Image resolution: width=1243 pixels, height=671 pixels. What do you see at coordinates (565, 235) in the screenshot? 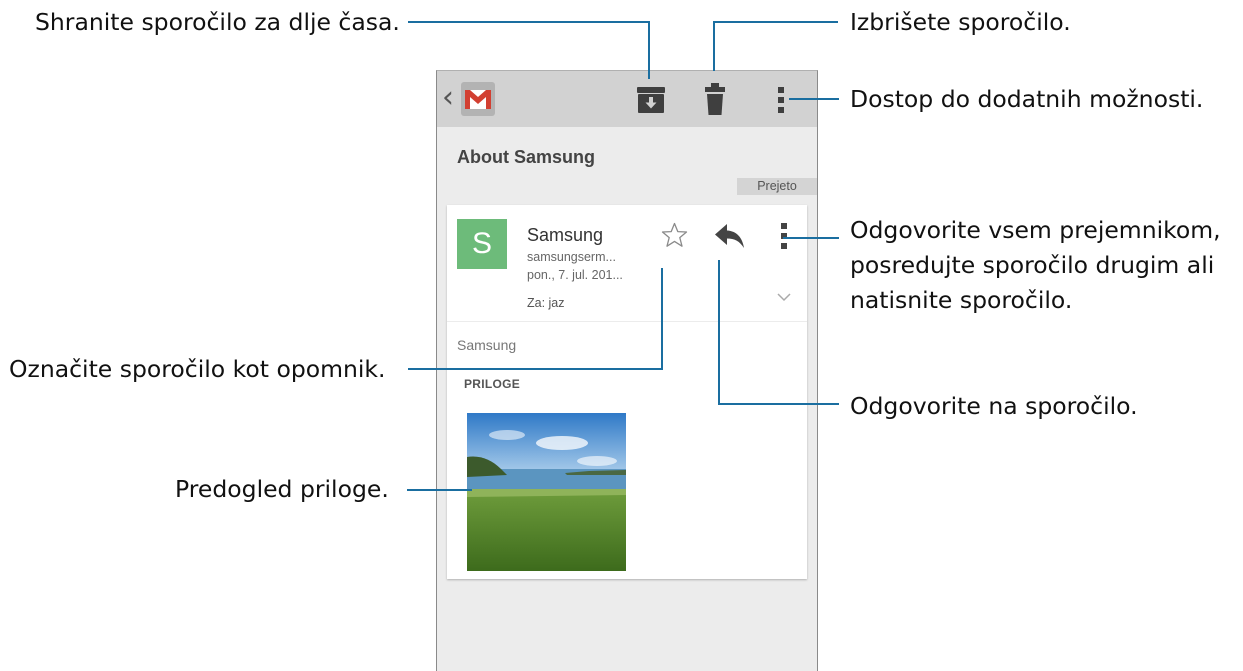
I see `sender-name: Samsung` at bounding box center [565, 235].